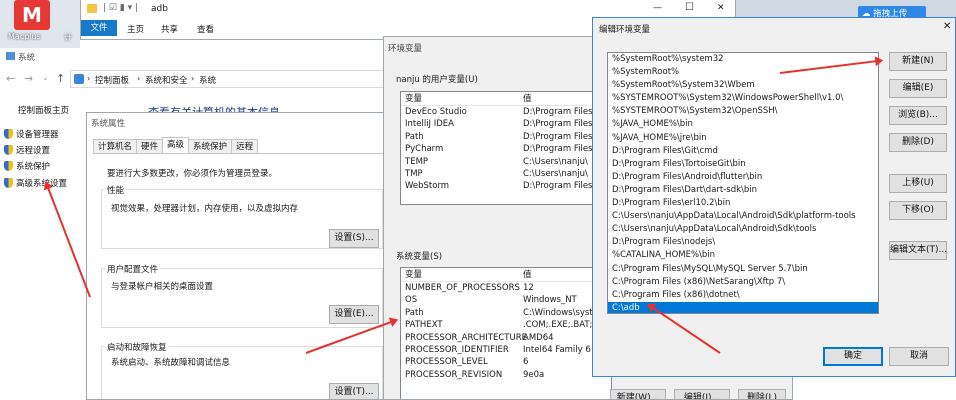 Image resolution: width=956 pixels, height=400 pixels. I want to click on path-entry: %SystemRoot%, so click(743, 72).